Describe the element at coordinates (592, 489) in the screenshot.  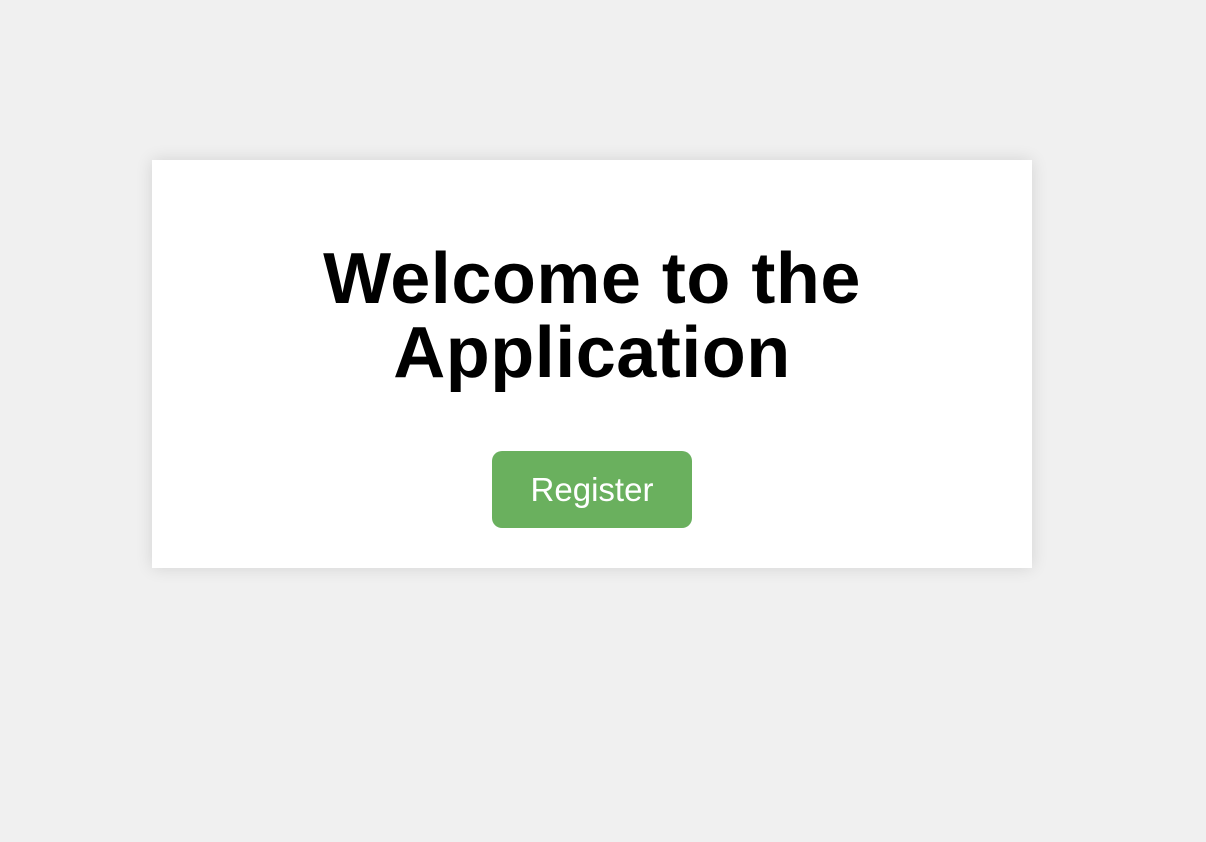
I see `register-button: Register` at that location.